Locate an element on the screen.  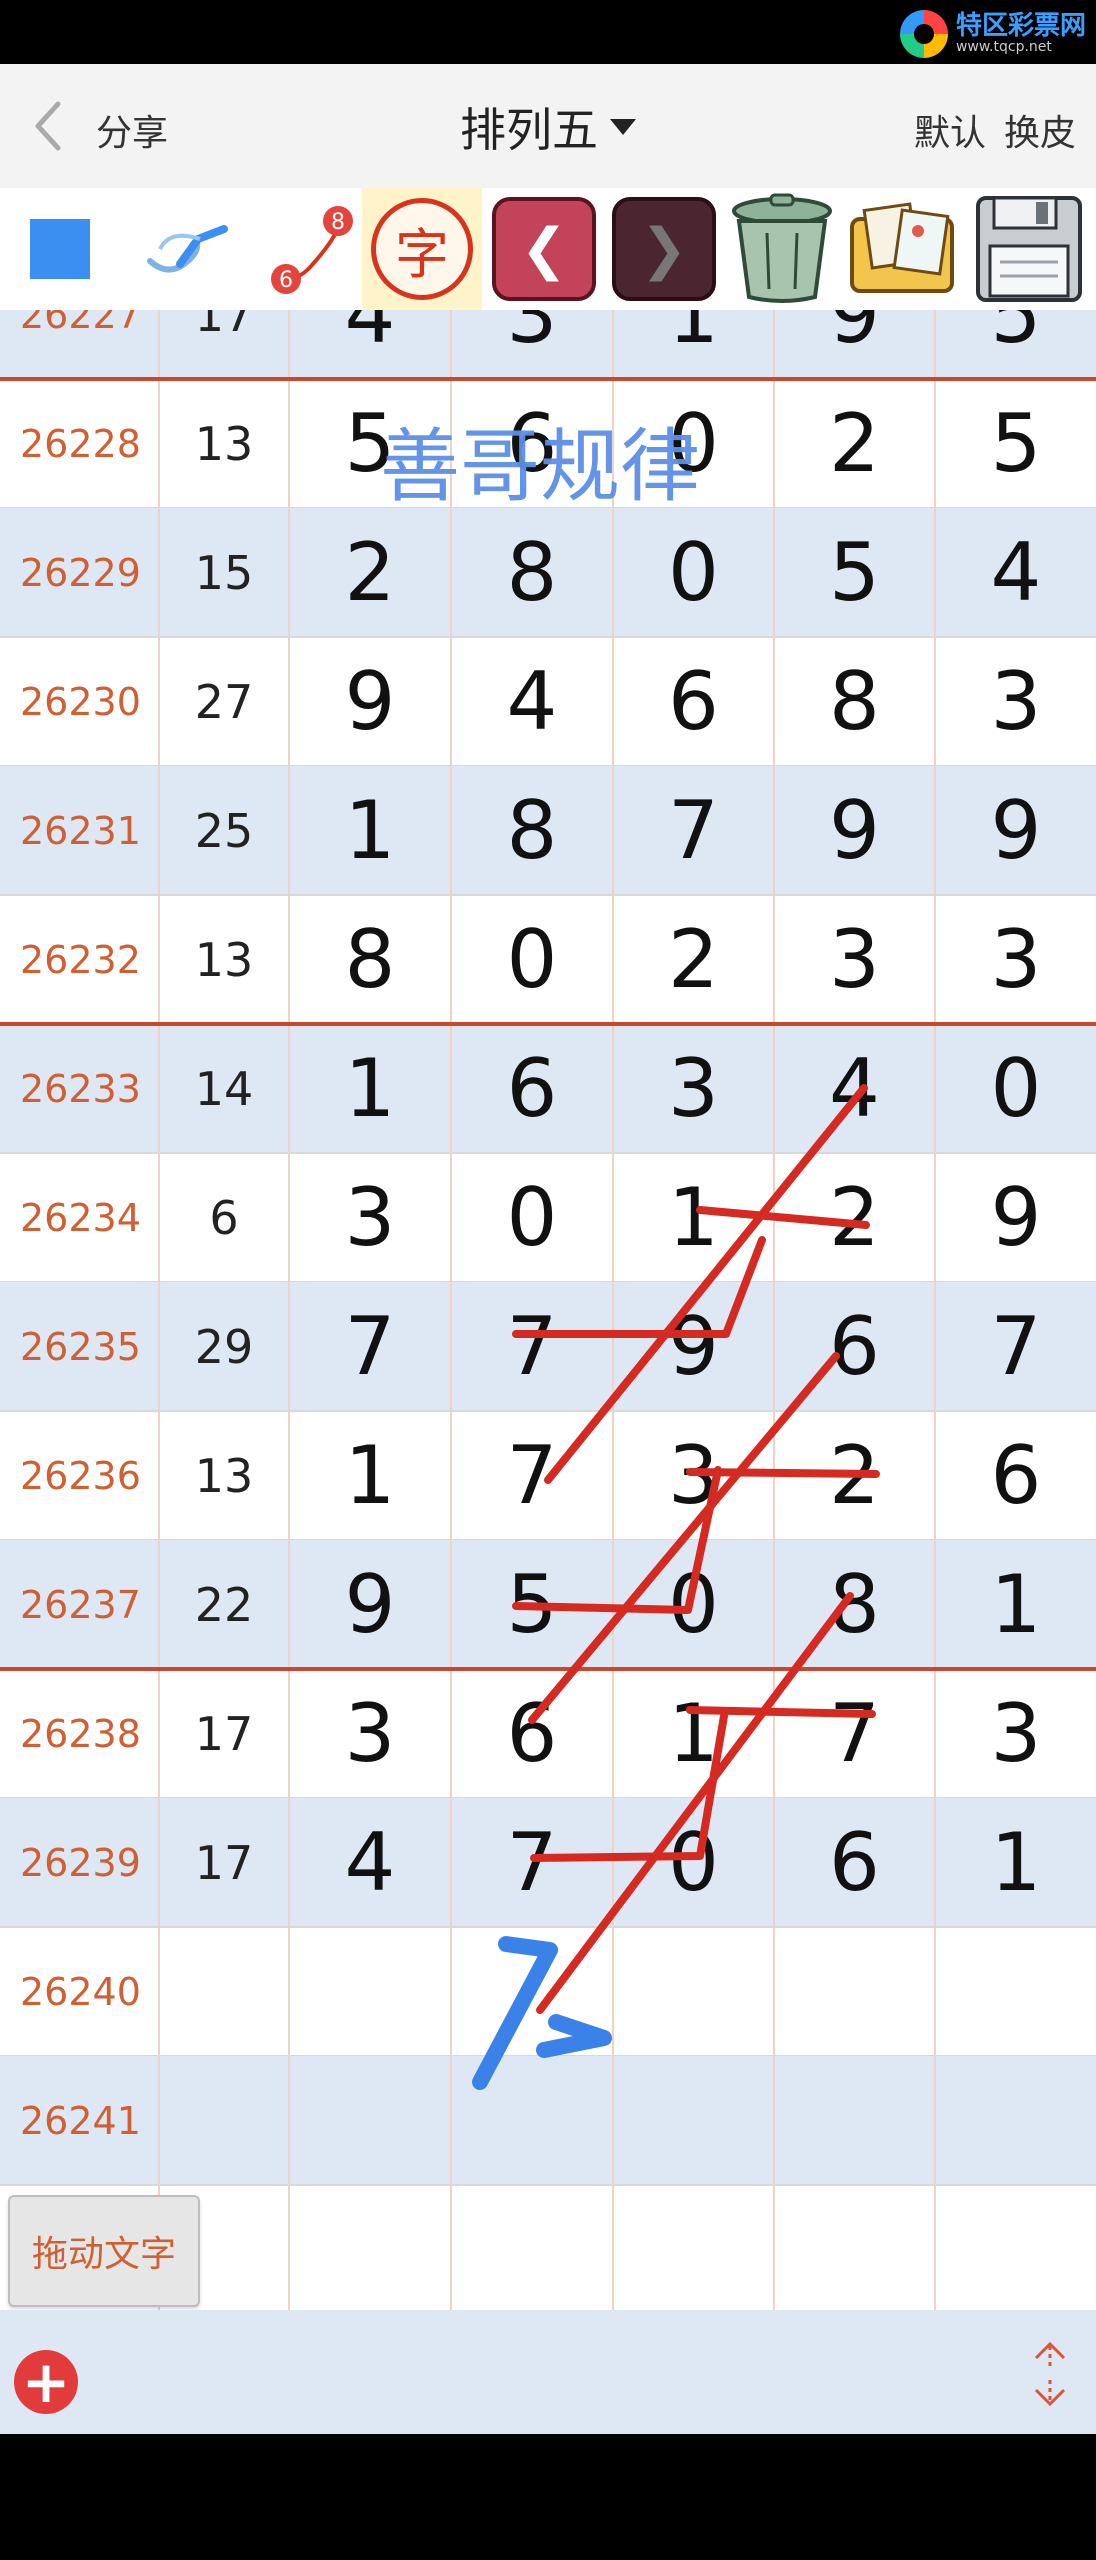
digit-cell-position-2: 4 is located at coordinates (533, 701).